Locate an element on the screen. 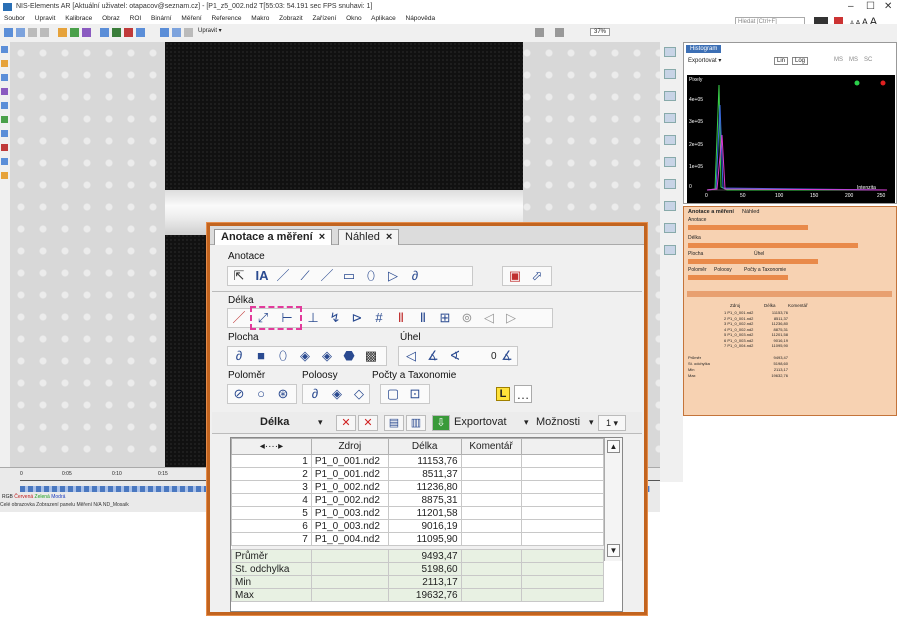 The image size is (897, 620). semiaxis-icon: ∂ is located at coordinates (315, 394).